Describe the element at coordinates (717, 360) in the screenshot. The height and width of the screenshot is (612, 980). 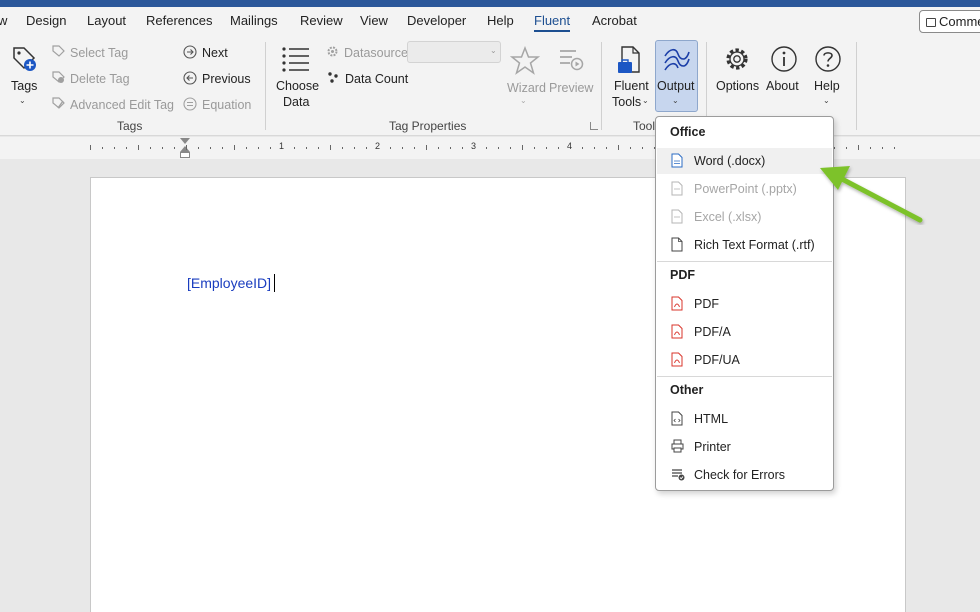
I see `menu-item-label: PDF/UA` at that location.